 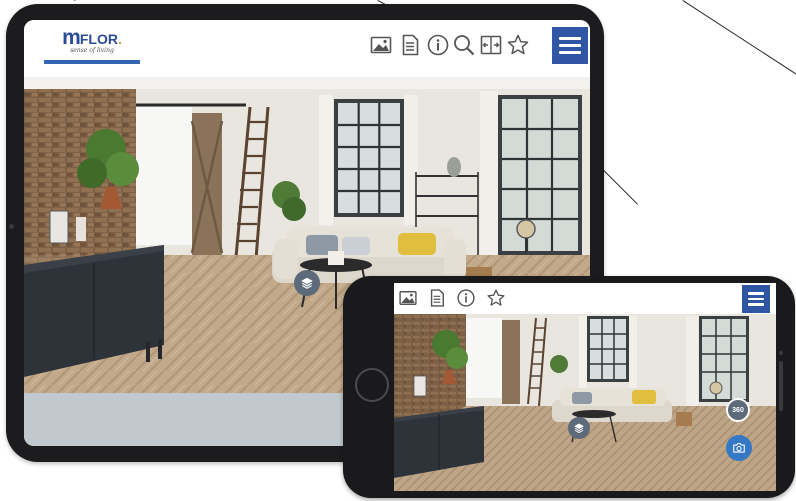 What do you see at coordinates (307, 45) in the screenshot?
I see `tablet-app-header: mFLOR. sense of living` at bounding box center [307, 45].